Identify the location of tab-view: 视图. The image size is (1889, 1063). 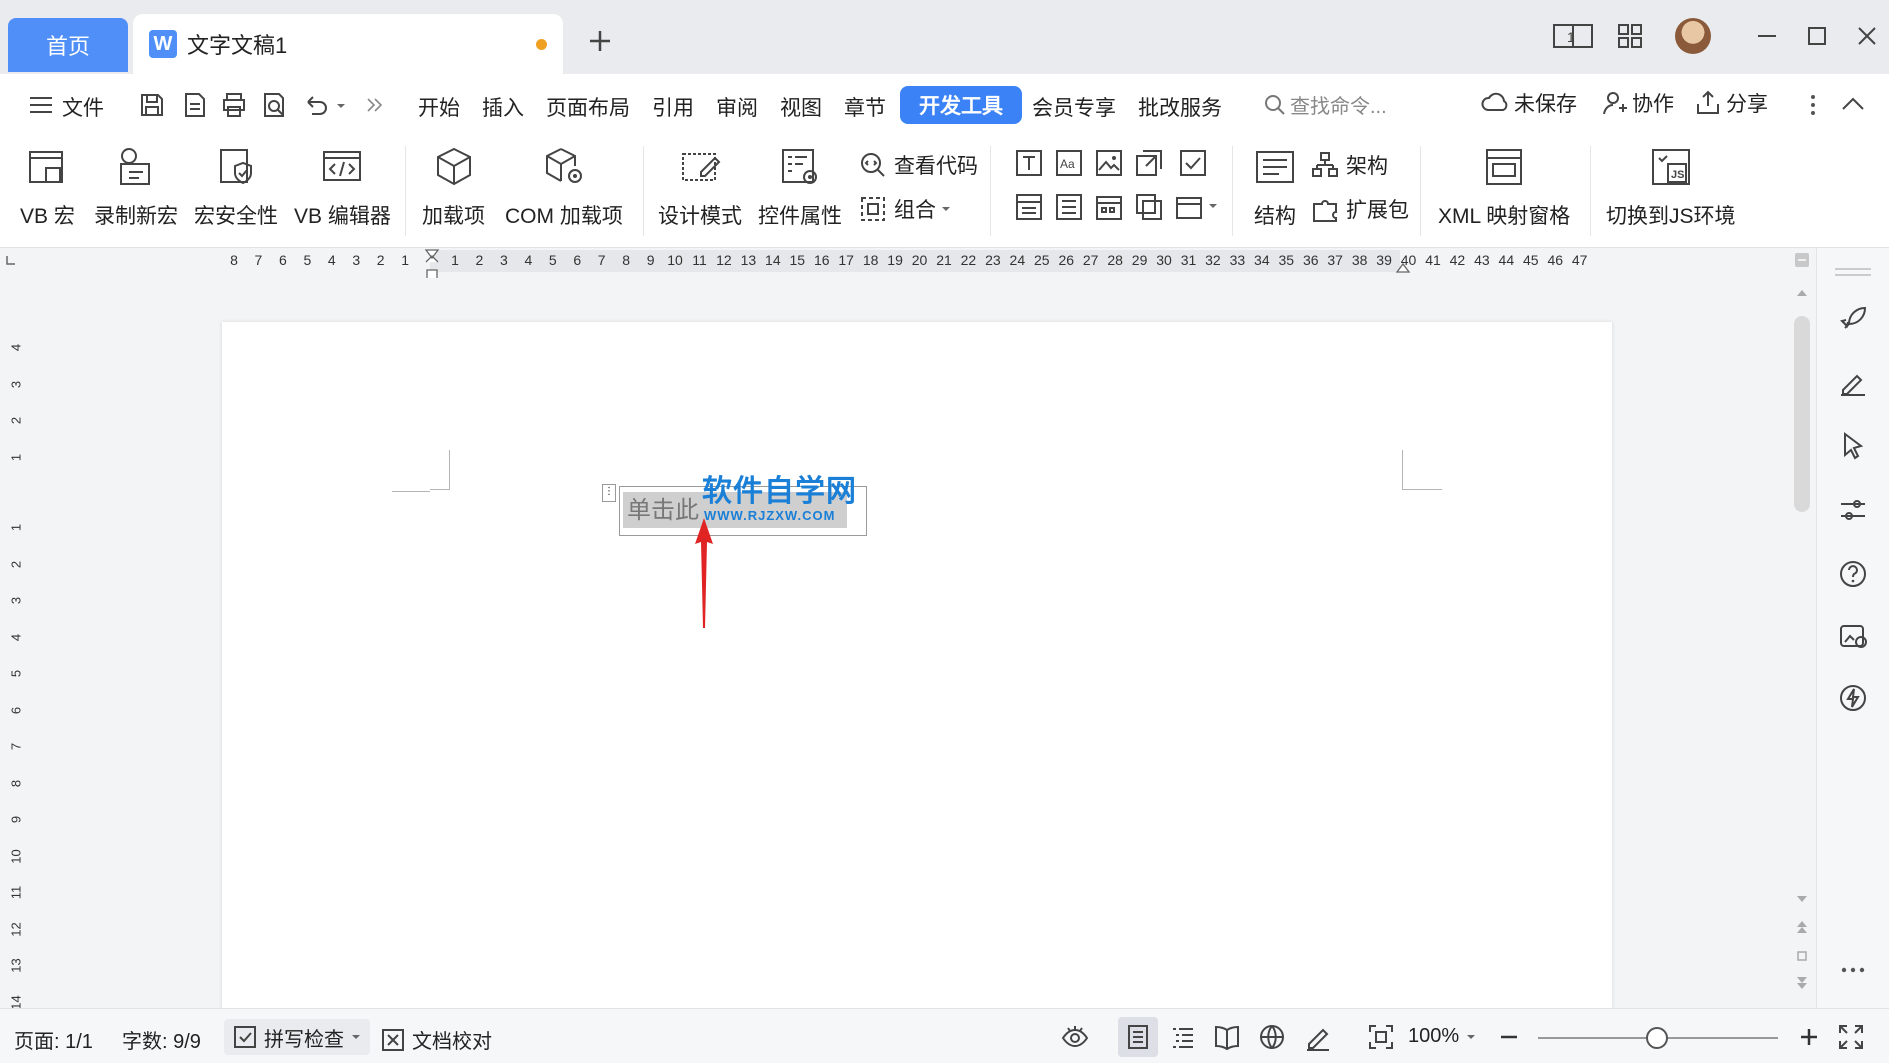
(801, 107).